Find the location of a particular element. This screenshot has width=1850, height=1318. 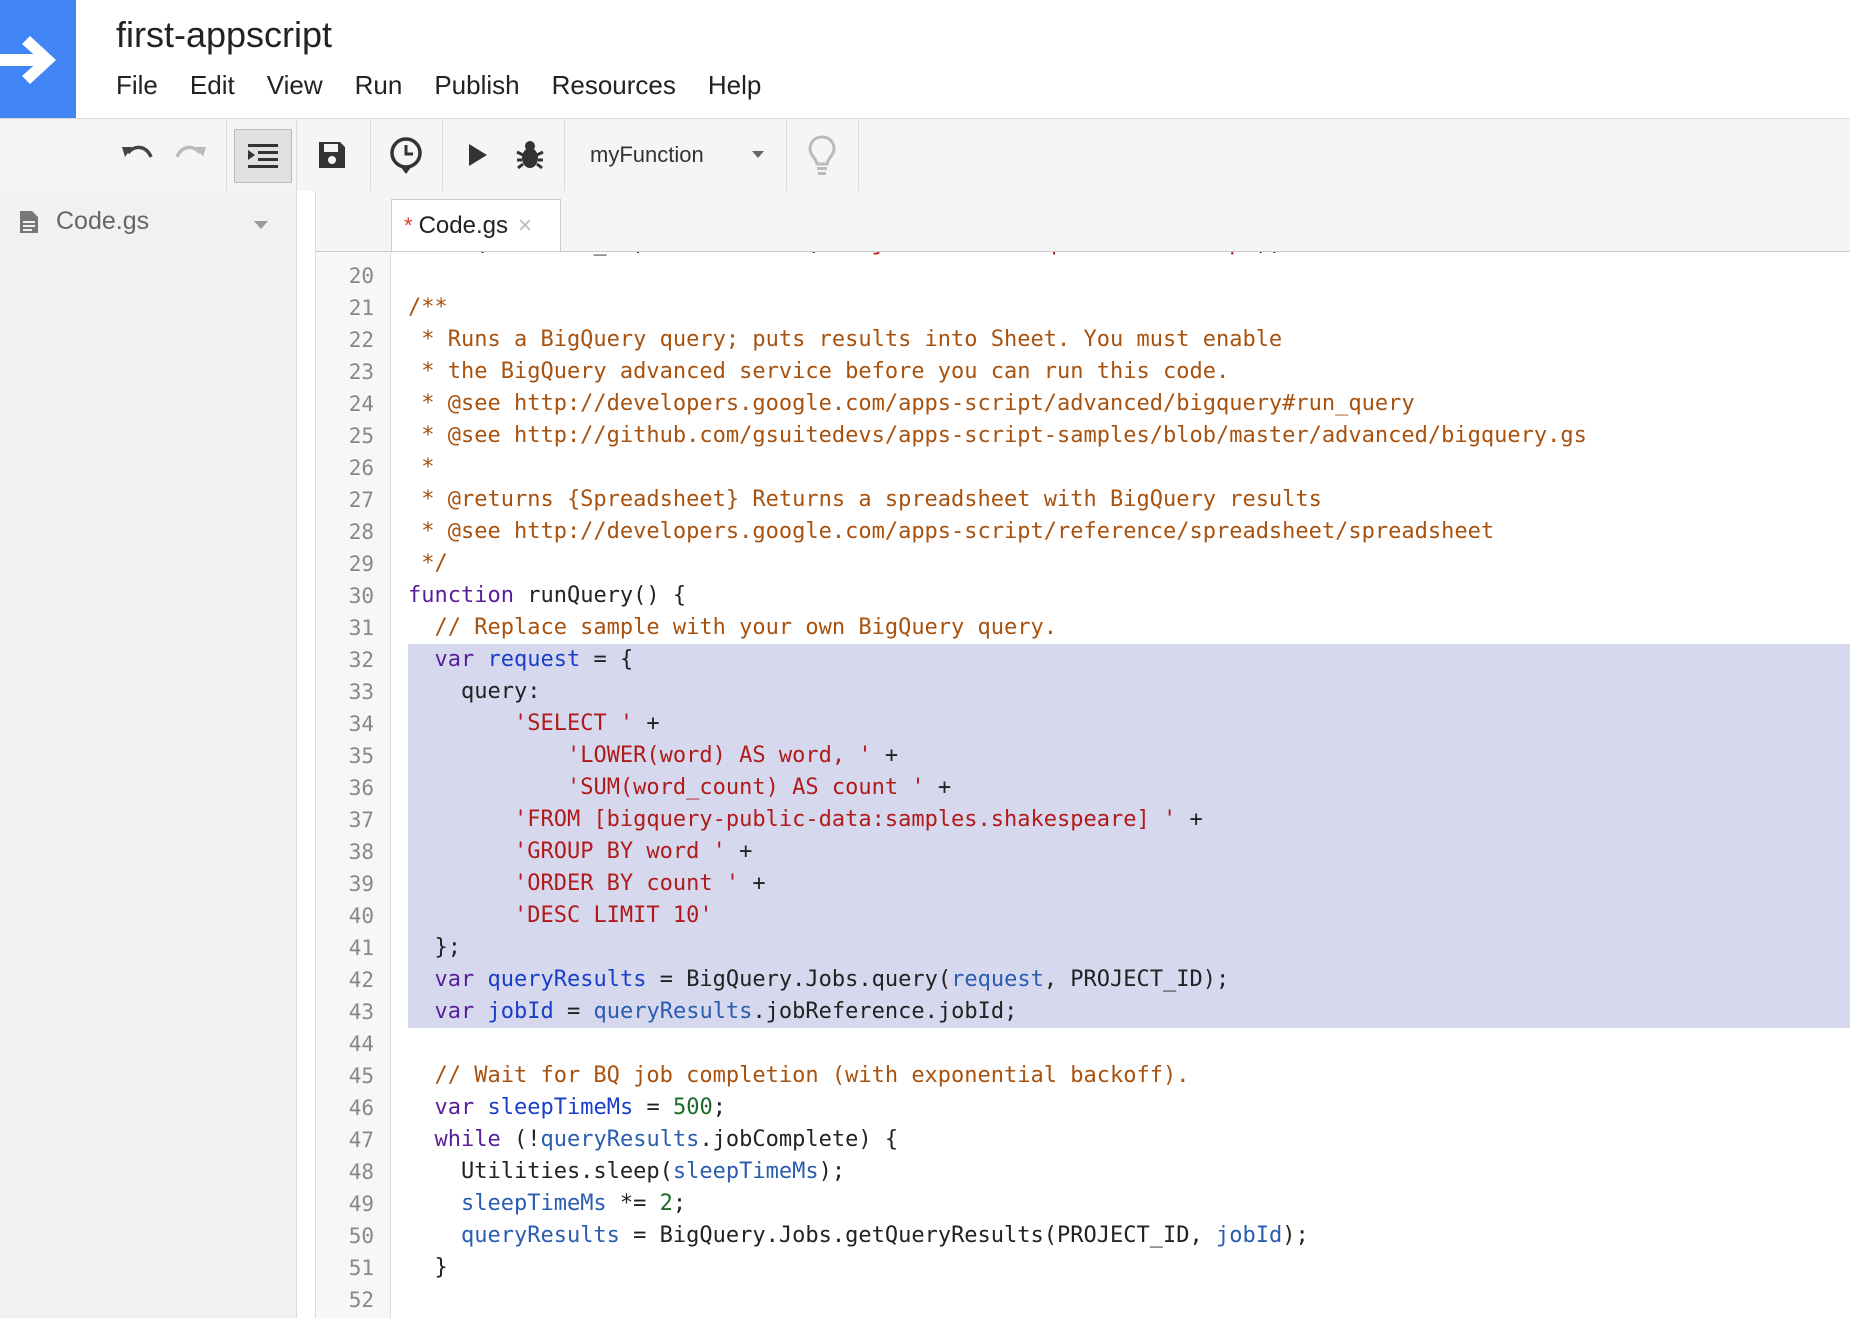

save-button is located at coordinates (332, 155).